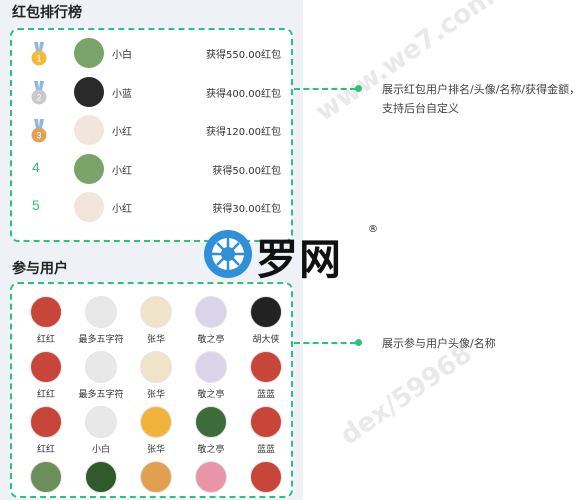 The width and height of the screenshot is (583, 500). I want to click on rank-row: 1 小白 获得550.00红包, so click(151, 53).